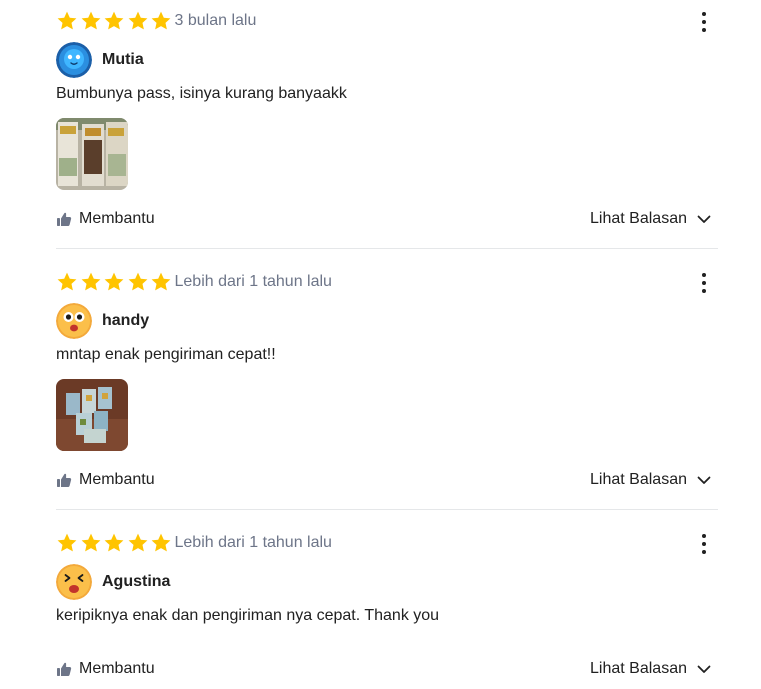 The height and width of the screenshot is (689, 761). I want to click on username: handy, so click(126, 320).